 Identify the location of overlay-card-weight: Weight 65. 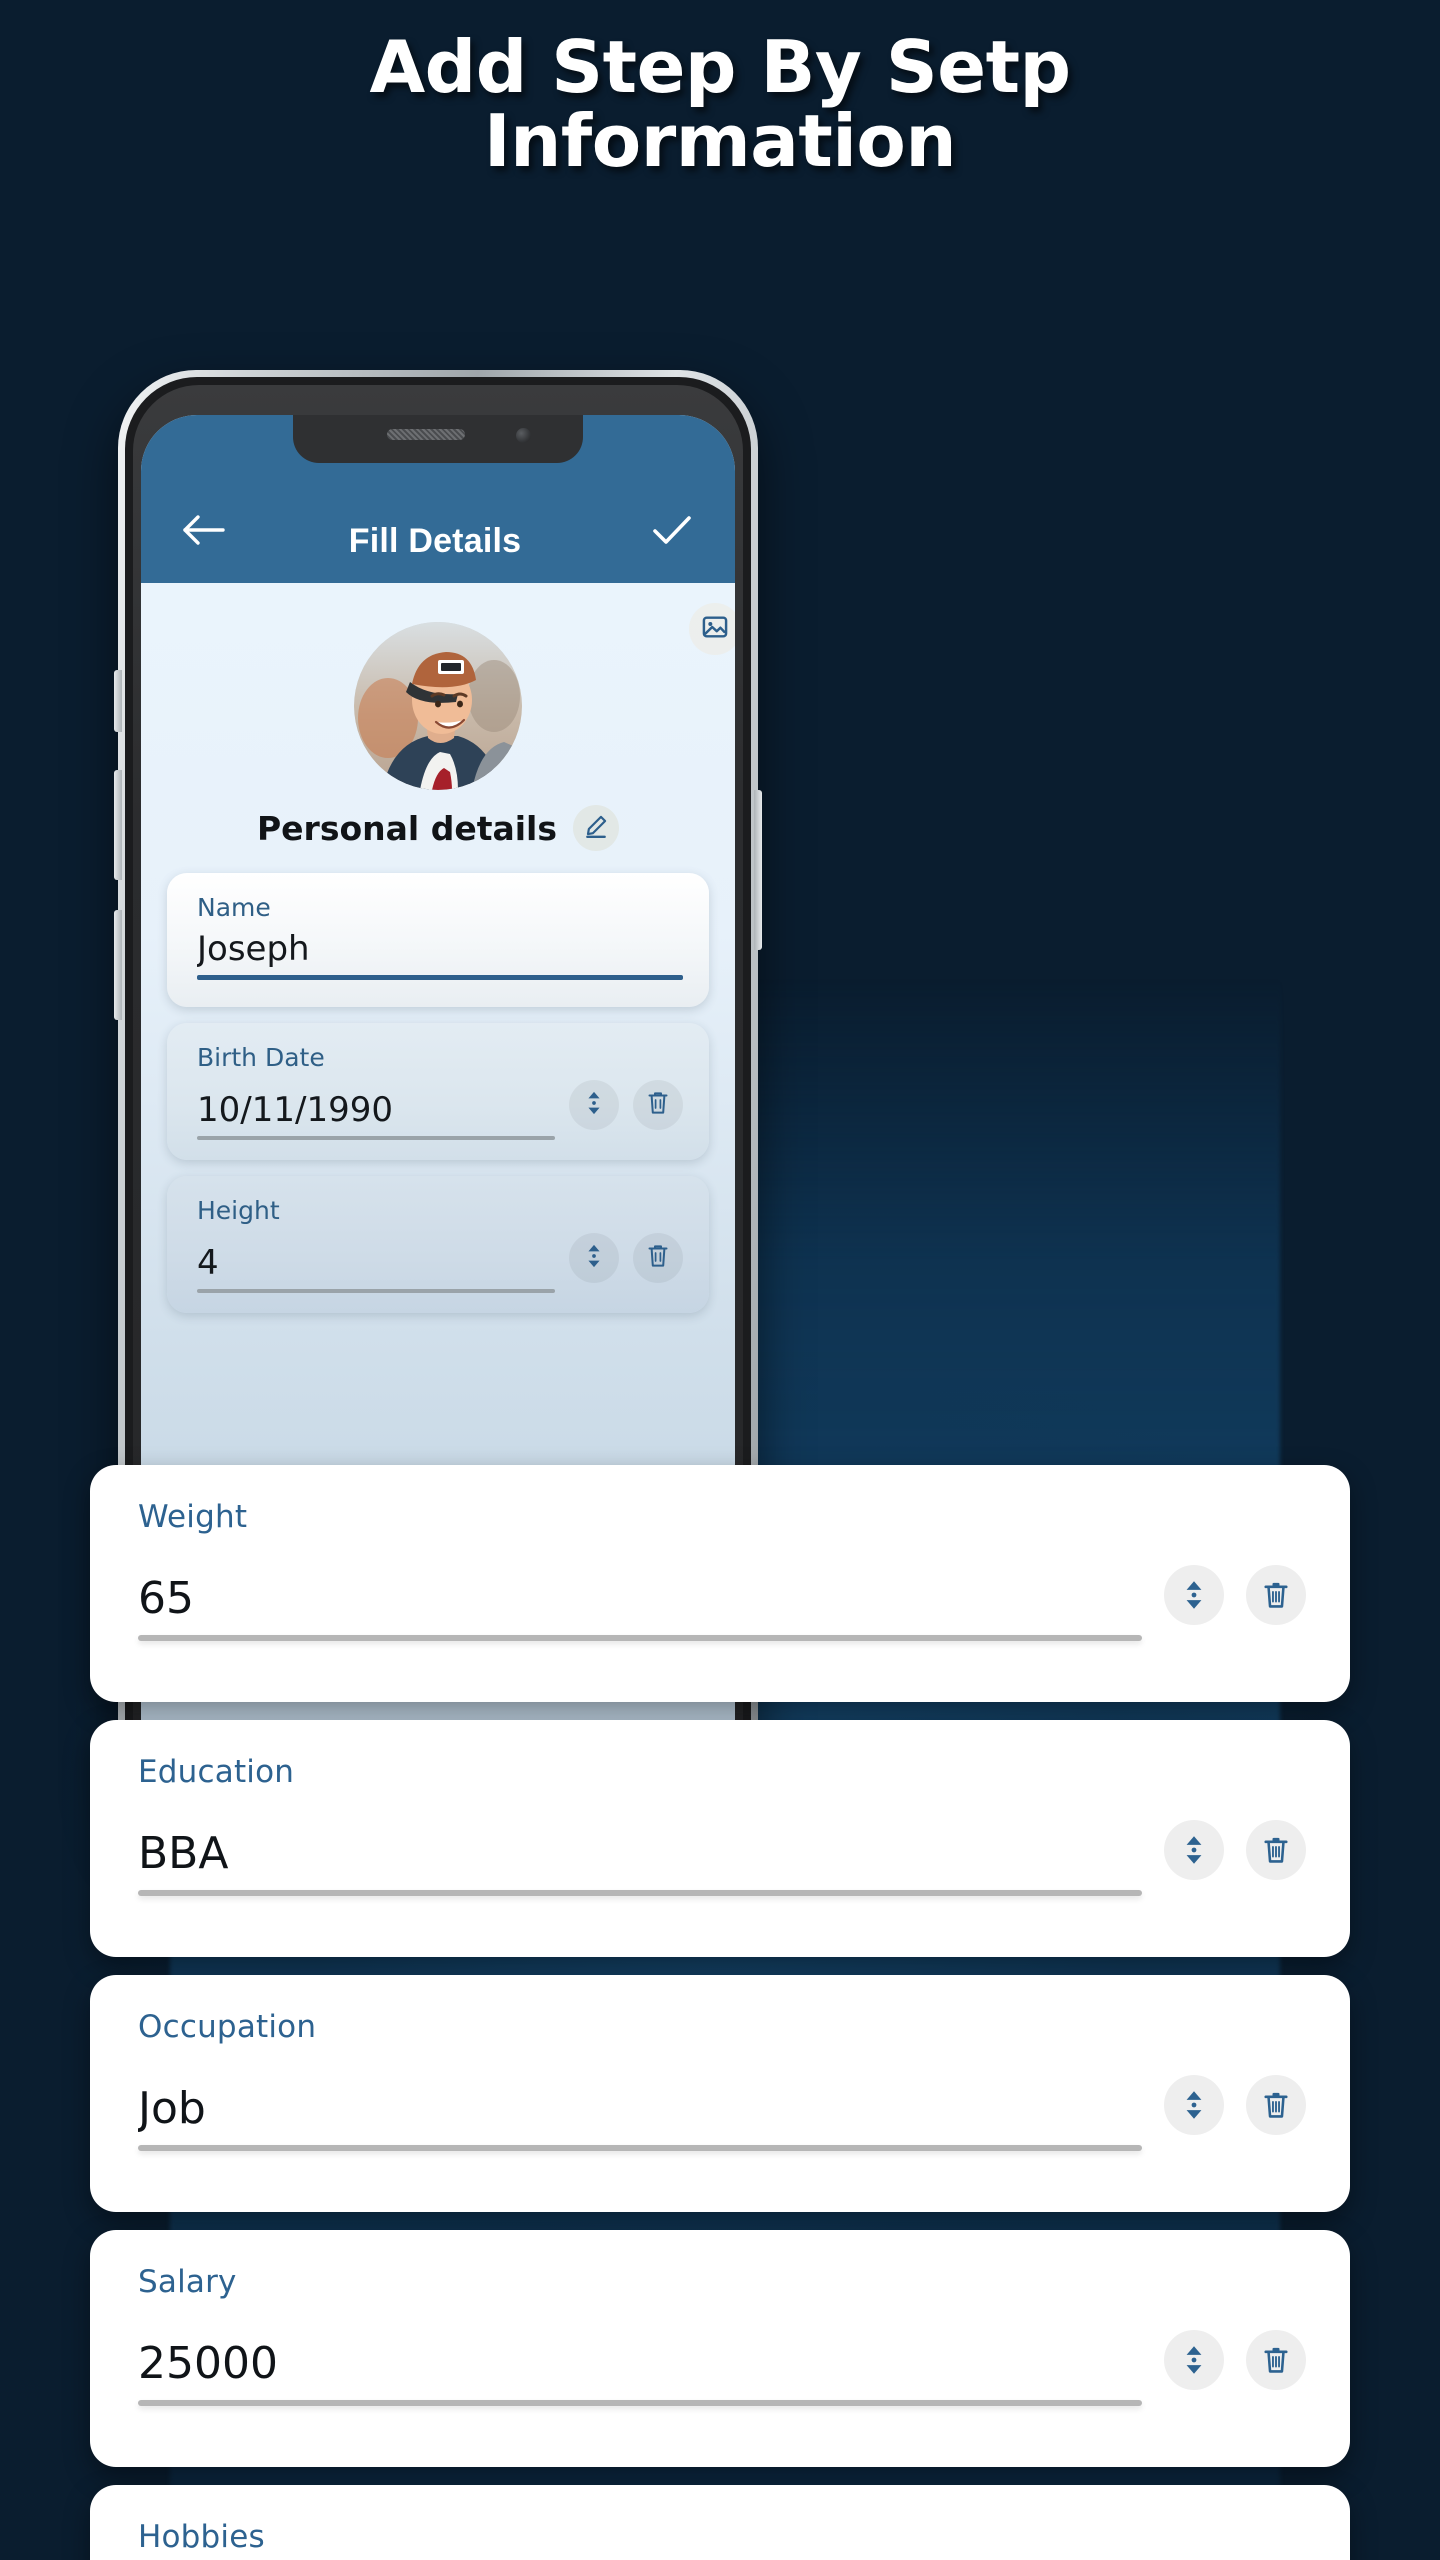
(720, 1583).